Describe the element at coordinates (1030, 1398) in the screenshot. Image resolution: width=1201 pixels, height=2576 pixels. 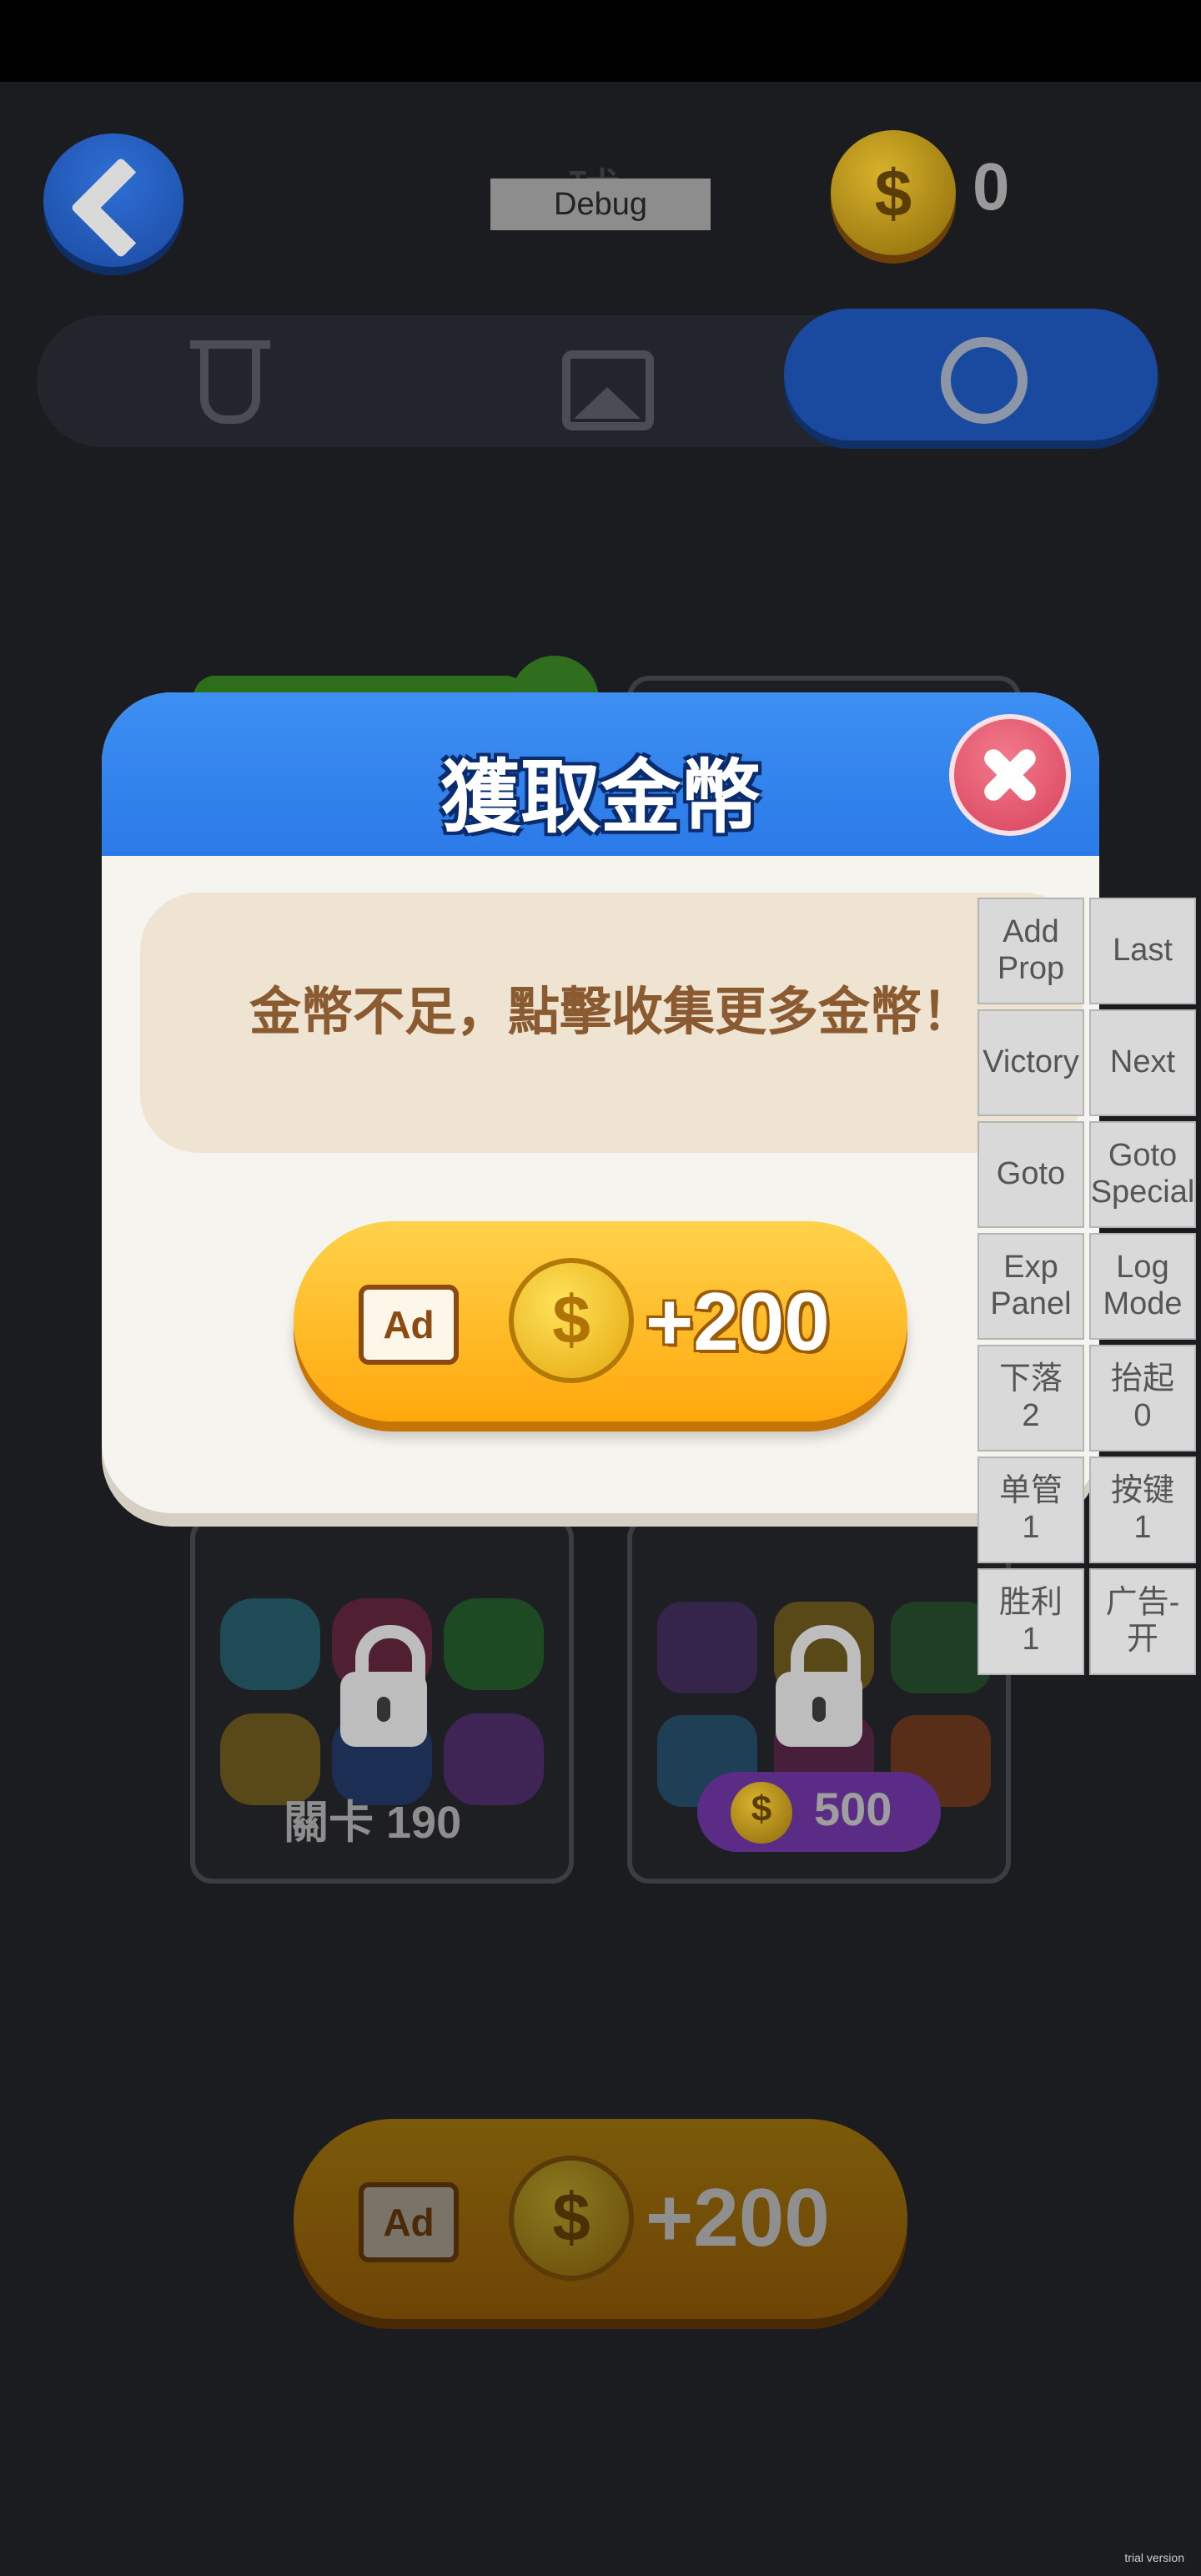
I see `debug-drop-button: 下落 2` at that location.